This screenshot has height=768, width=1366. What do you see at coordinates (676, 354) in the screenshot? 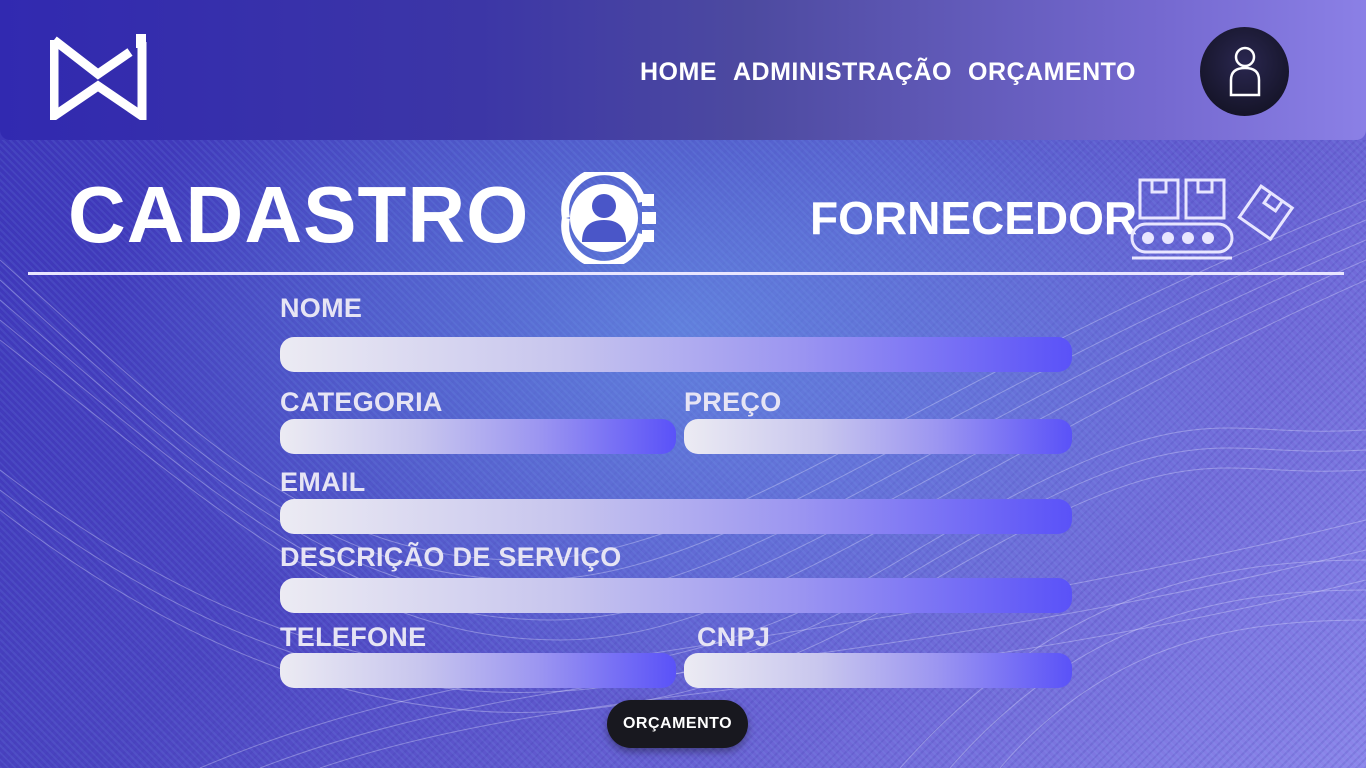
I see `nome-input` at bounding box center [676, 354].